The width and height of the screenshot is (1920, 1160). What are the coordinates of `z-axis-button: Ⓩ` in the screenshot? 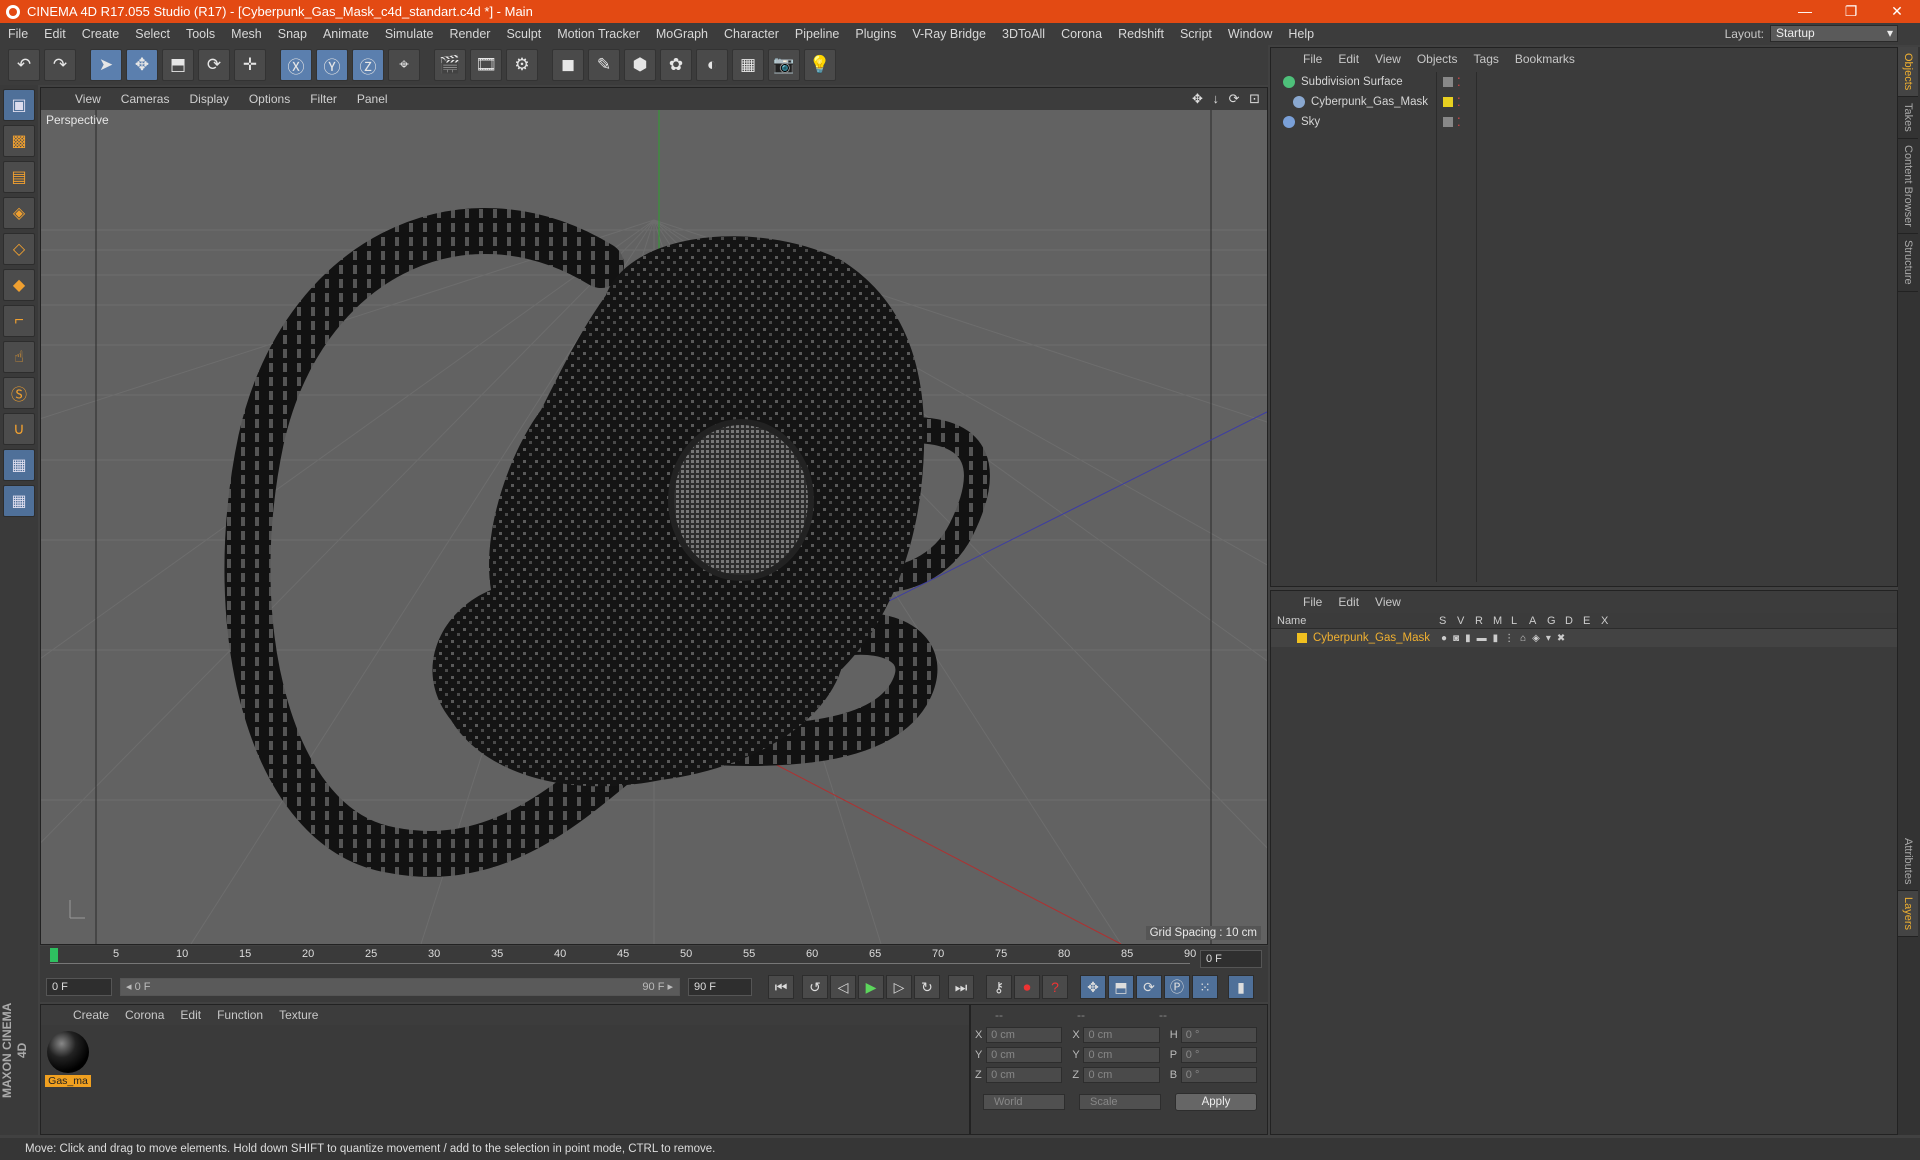 It's located at (368, 65).